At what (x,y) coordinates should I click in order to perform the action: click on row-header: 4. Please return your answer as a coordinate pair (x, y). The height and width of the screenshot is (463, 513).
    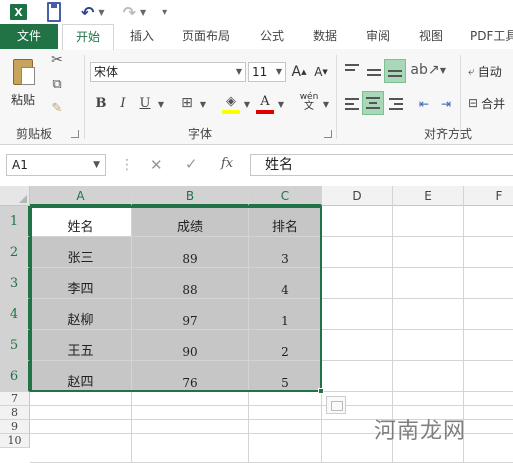
    Looking at the image, I should click on (15, 314).